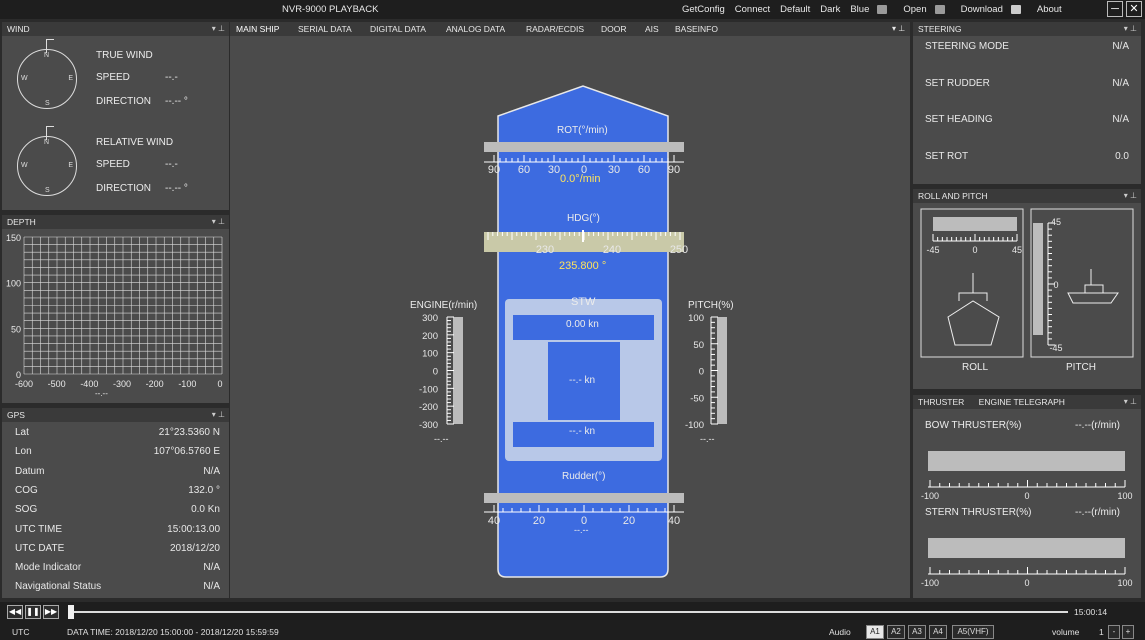 Image resolution: width=1145 pixels, height=640 pixels. I want to click on gps-row-value: 15:00:13.00, so click(193, 529).